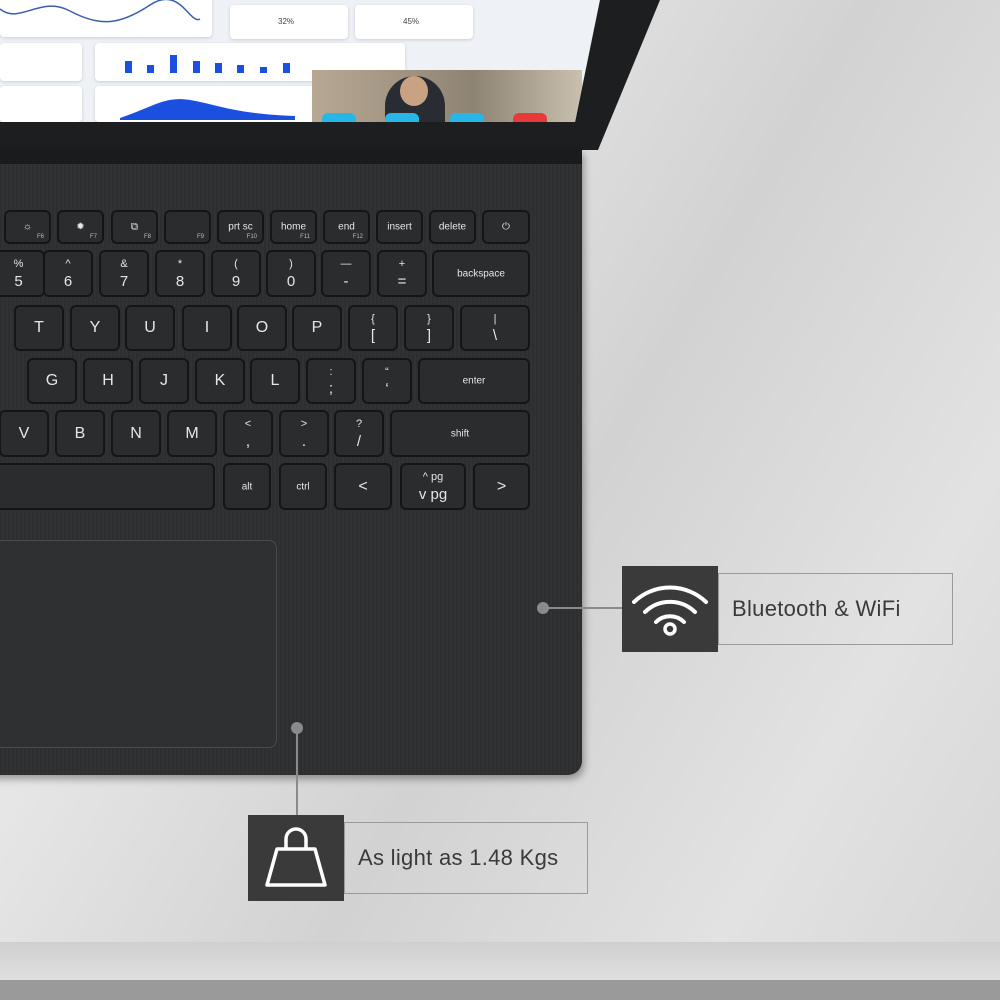  I want to click on key-top-label: “, so click(387, 372).